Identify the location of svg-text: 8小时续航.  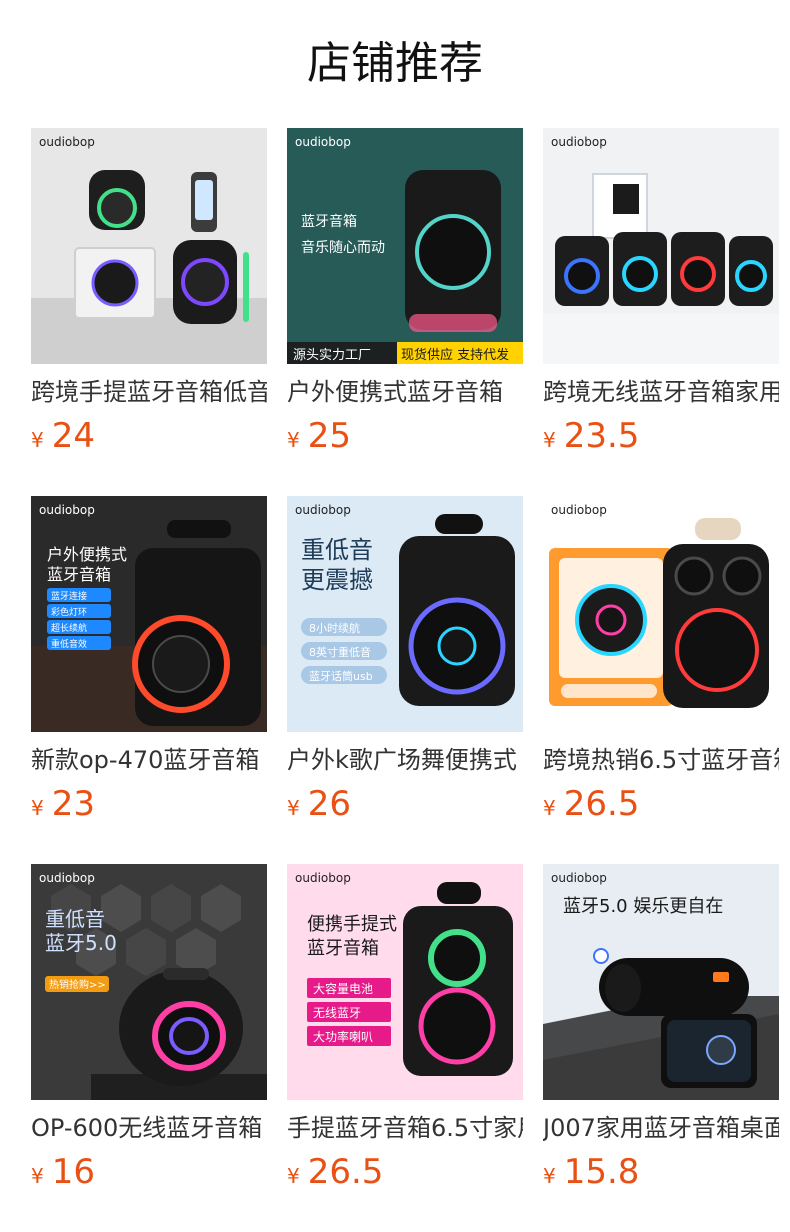
(334, 628).